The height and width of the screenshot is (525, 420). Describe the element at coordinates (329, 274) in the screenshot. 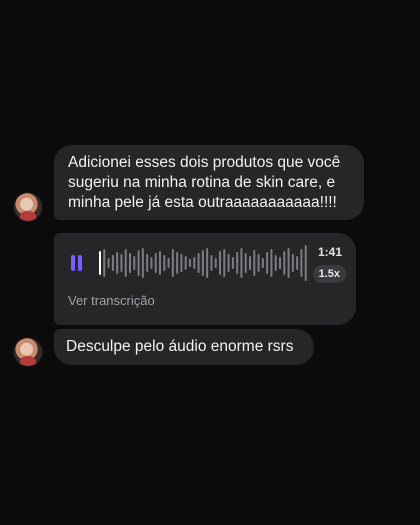

I see `playback-speed-button: 1.5x` at that location.